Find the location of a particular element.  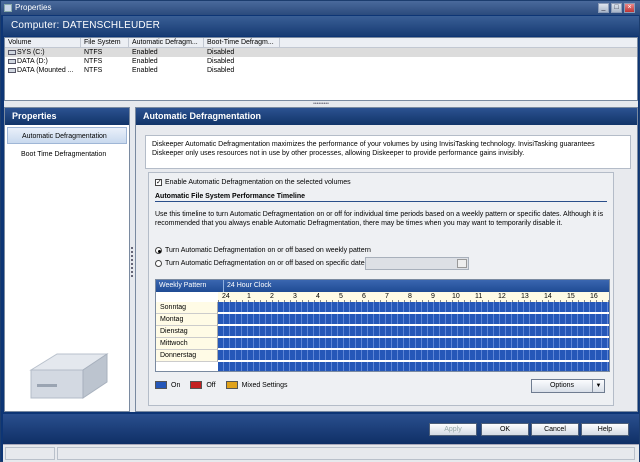

close-icon: × is located at coordinates (629, 8).